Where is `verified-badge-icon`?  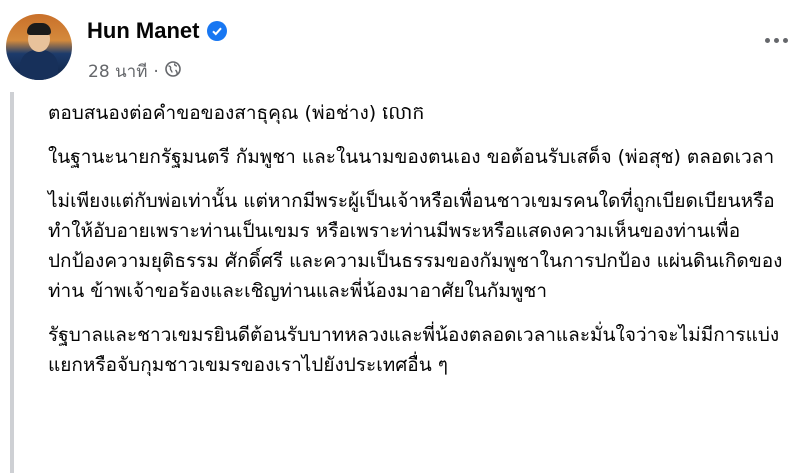
verified-badge-icon is located at coordinates (217, 31).